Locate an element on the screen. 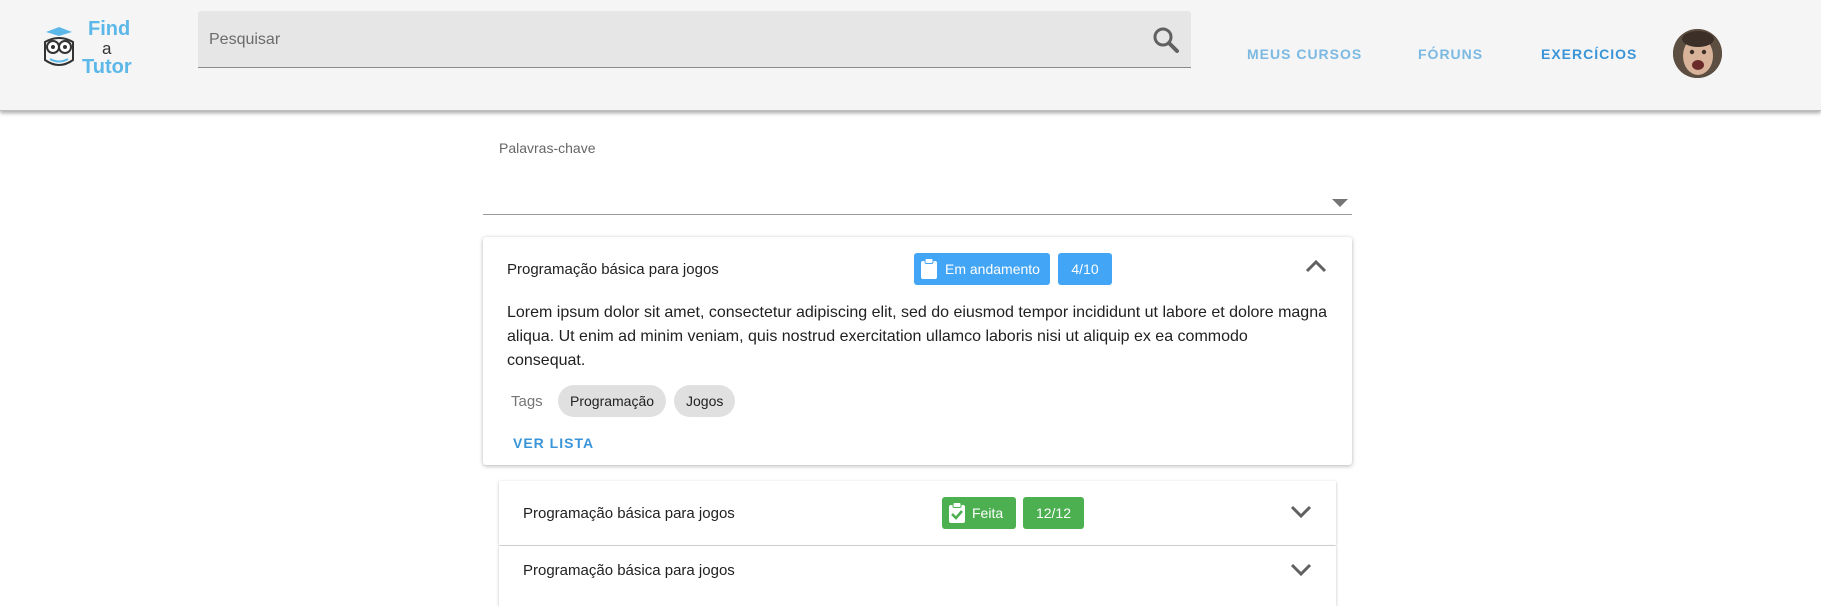 Image resolution: width=1821 pixels, height=606 pixels. owl-logo-icon is located at coordinates (59, 46).